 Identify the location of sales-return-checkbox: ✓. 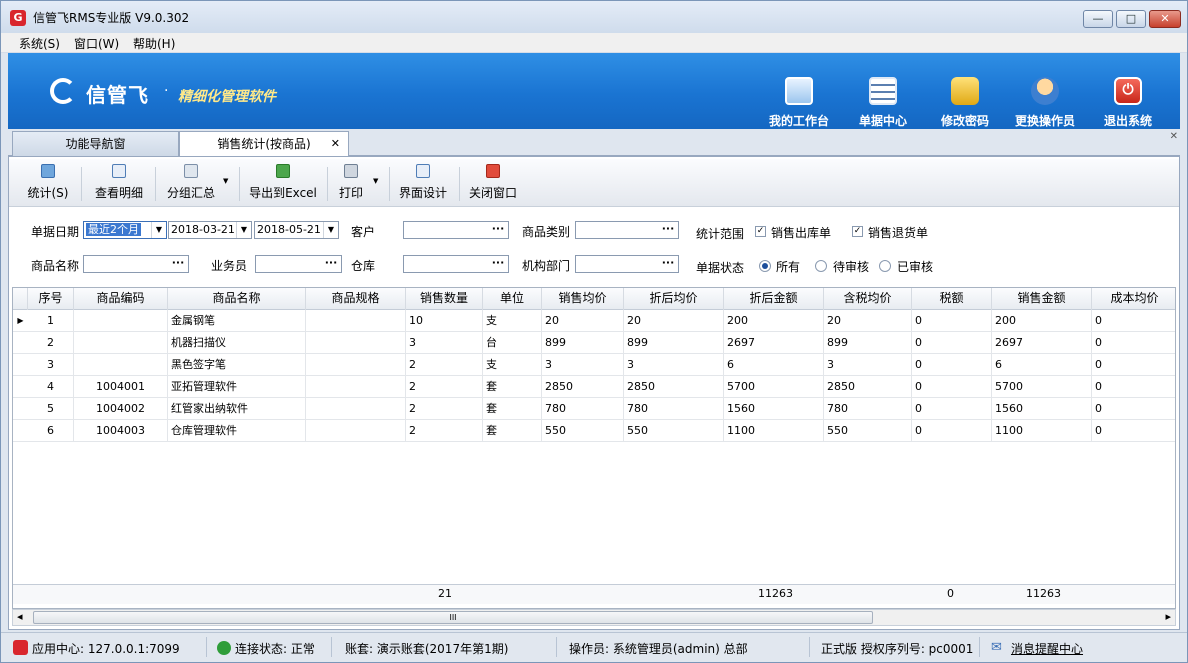
(857, 231).